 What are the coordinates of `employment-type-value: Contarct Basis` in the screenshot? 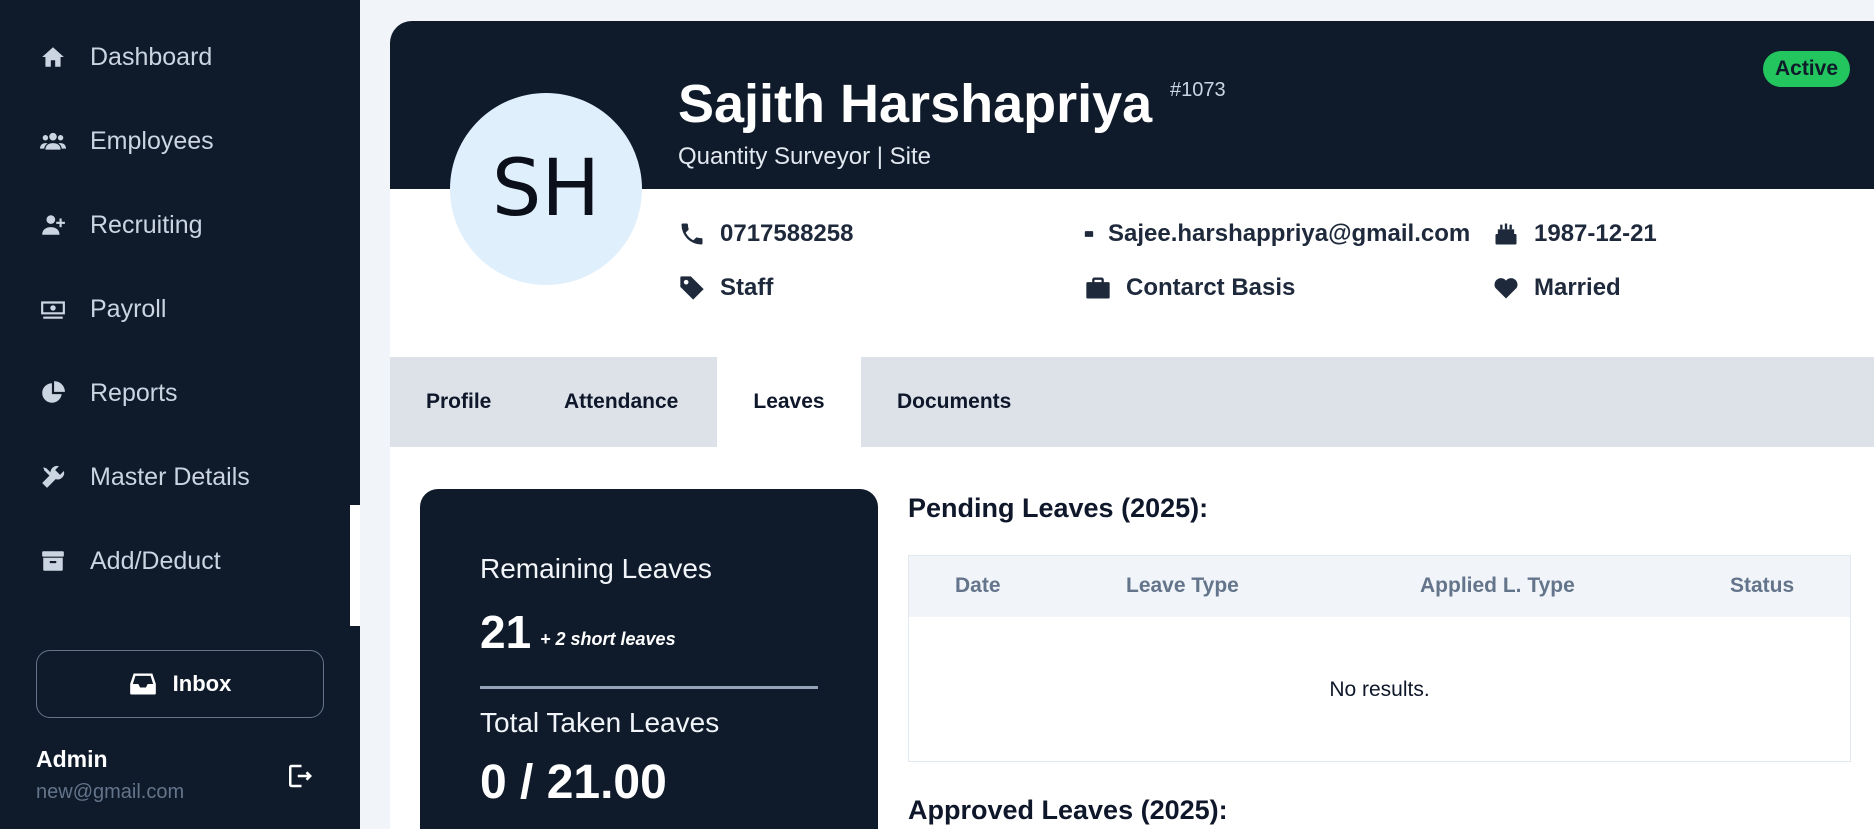 It's located at (1211, 287).